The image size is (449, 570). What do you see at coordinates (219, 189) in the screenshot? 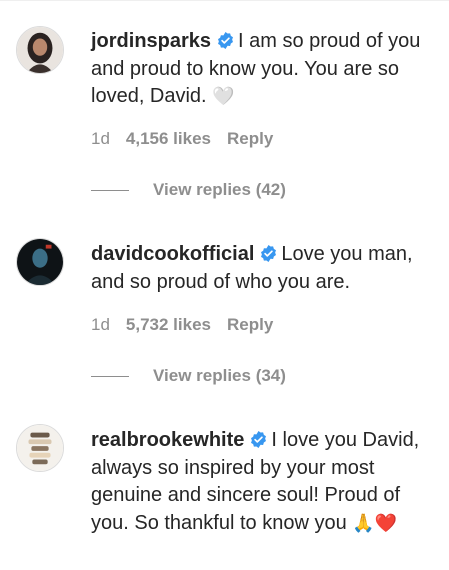
I see `view-replies-label: View replies (42)` at bounding box center [219, 189].